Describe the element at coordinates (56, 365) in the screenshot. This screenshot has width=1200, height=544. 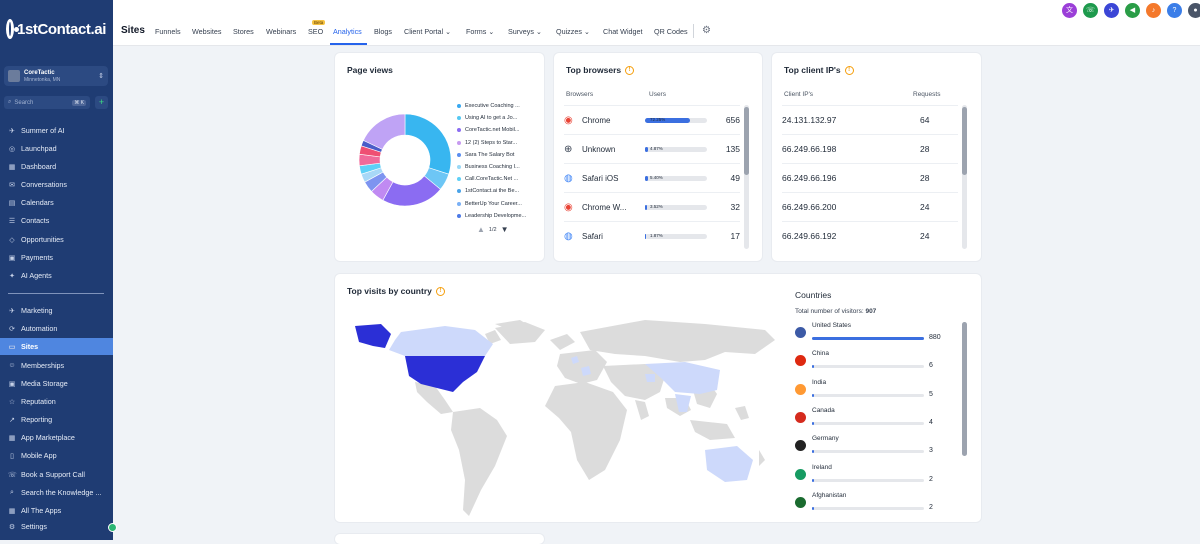
I see `sidebar-item-memberships: ☺ Memberships` at that location.